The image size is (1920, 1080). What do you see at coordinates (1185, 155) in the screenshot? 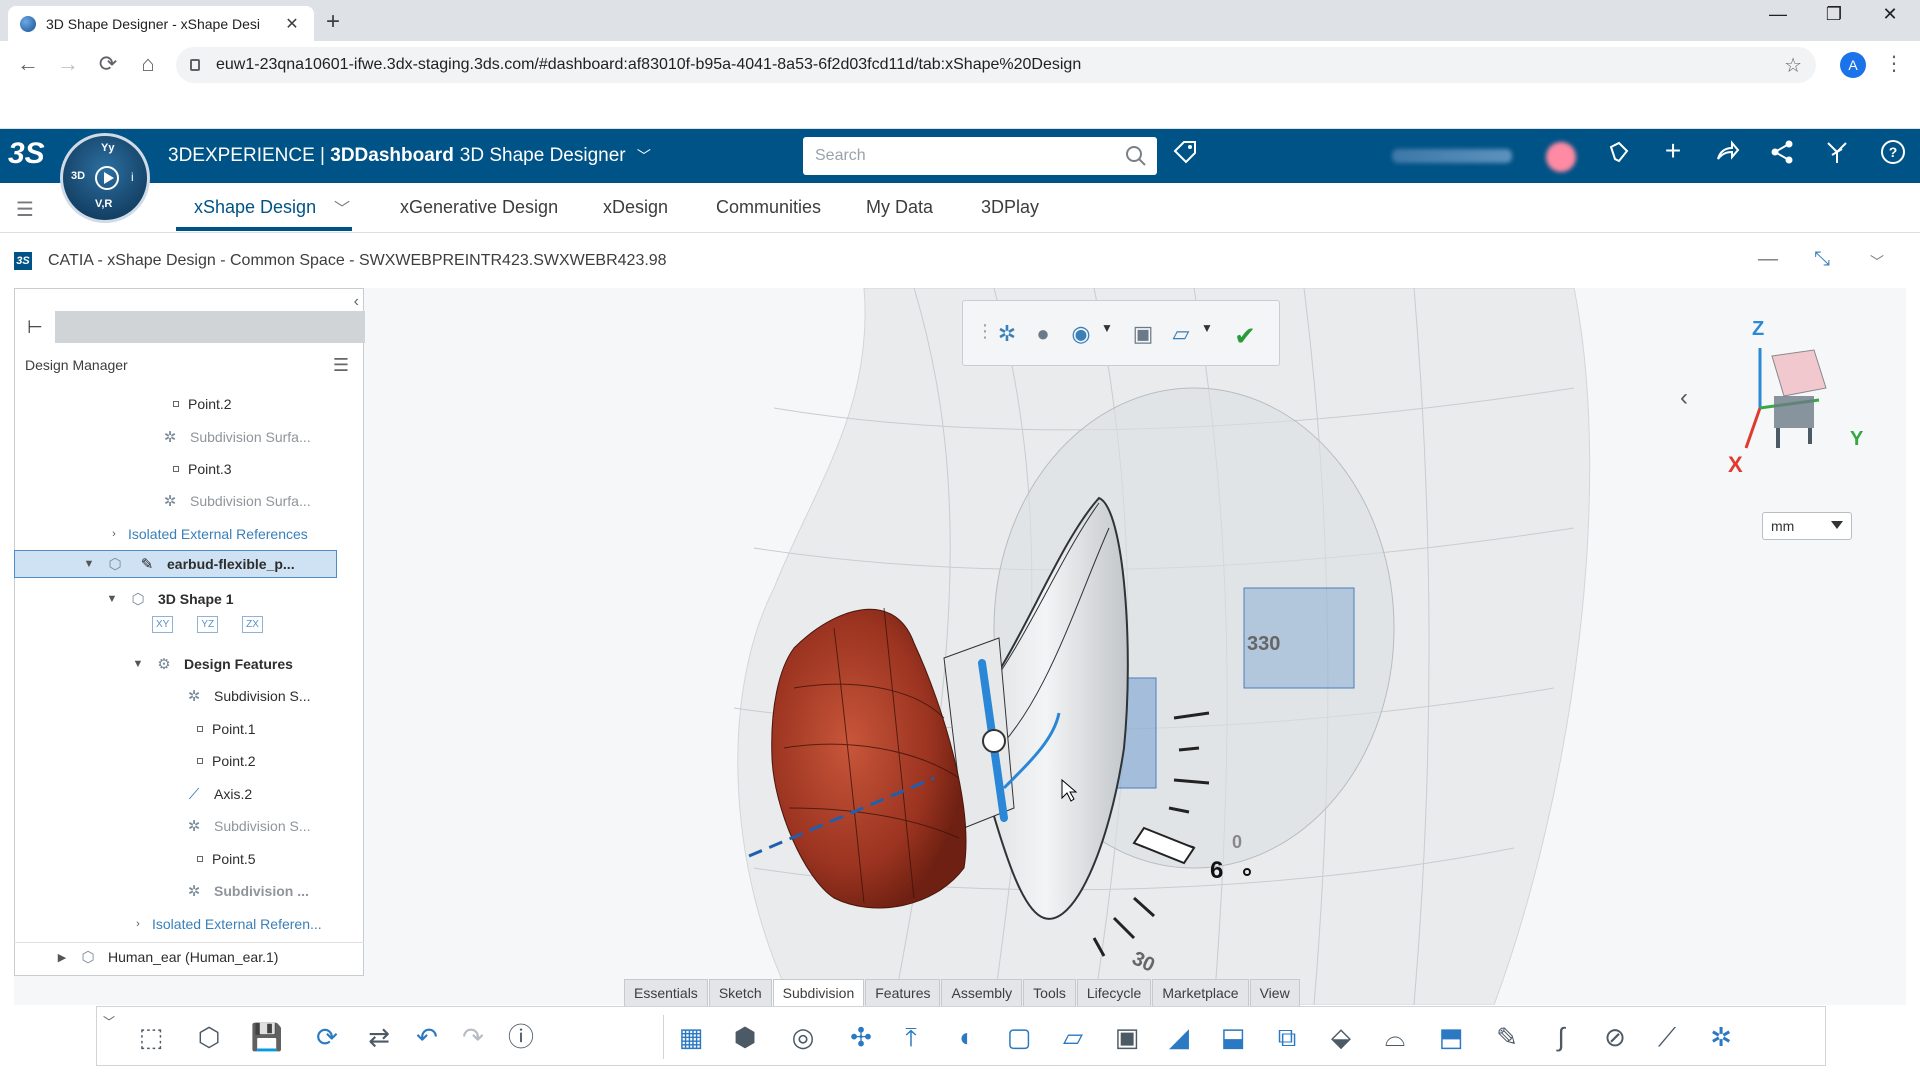
I see `tag-icon` at bounding box center [1185, 155].